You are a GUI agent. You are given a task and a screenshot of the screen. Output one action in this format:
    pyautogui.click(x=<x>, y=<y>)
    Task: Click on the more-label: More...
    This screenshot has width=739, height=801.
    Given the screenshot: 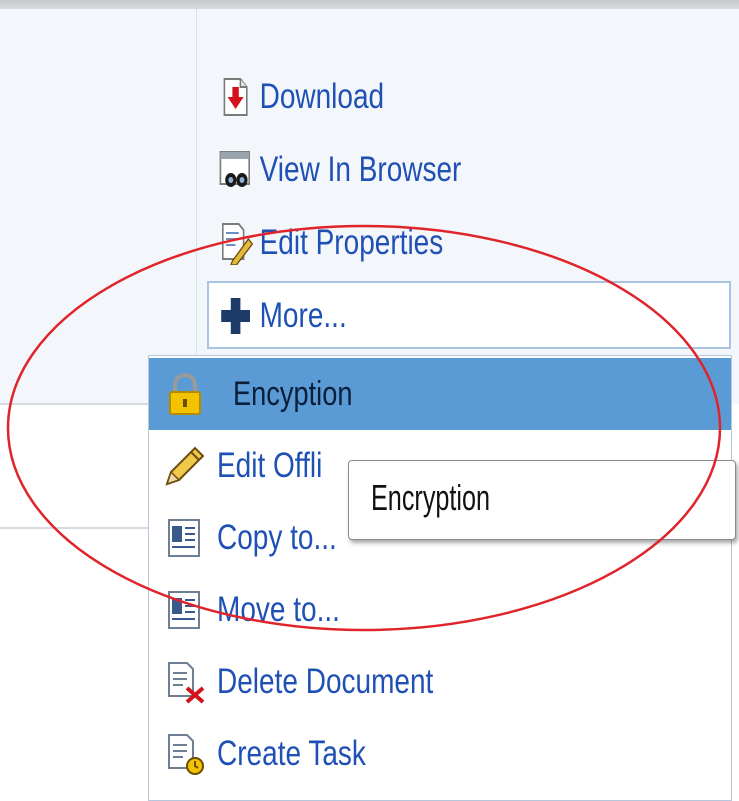 What is the action you would take?
    pyautogui.click(x=303, y=315)
    